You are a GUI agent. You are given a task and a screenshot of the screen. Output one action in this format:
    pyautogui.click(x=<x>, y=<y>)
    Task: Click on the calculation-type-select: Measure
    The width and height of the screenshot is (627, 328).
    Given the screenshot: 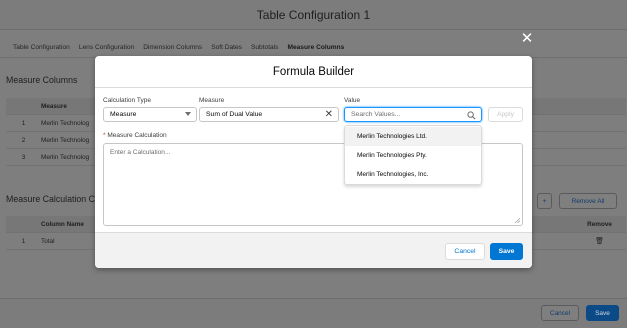 What is the action you would take?
    pyautogui.click(x=150, y=114)
    